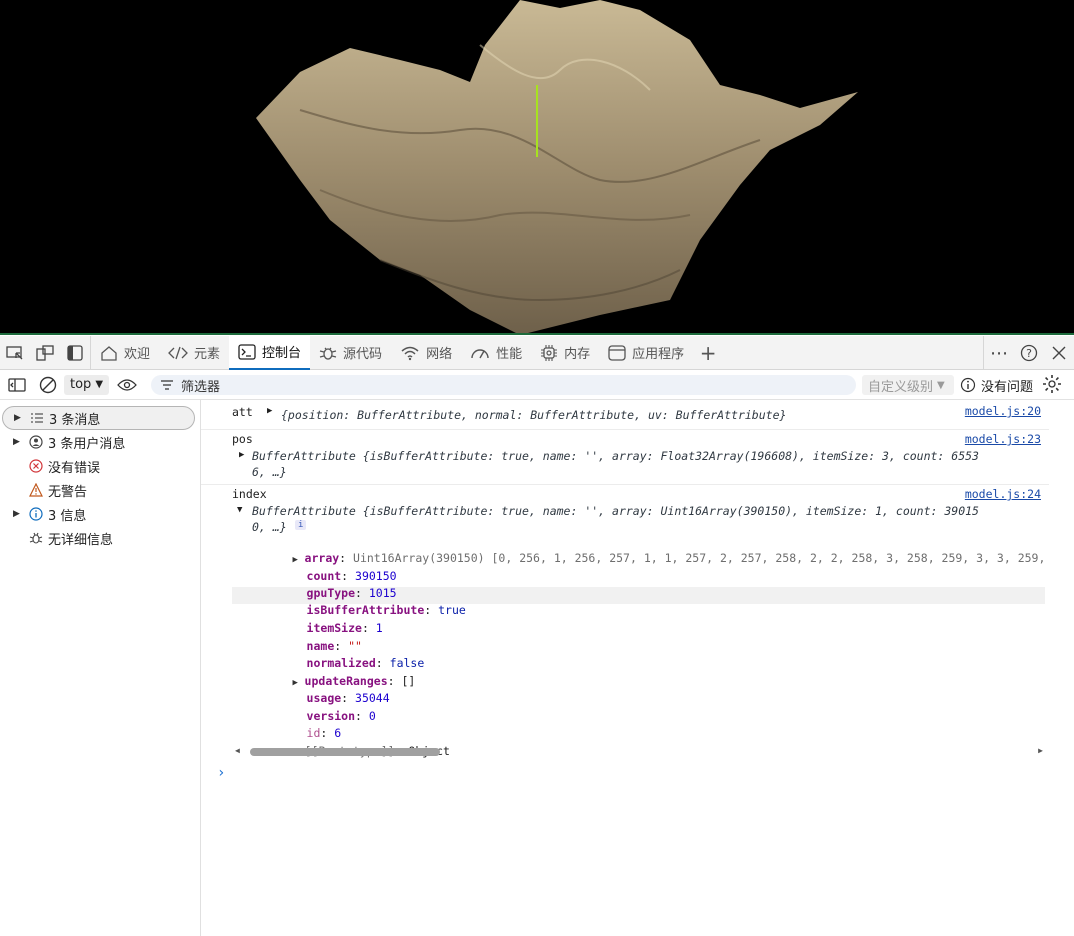  I want to click on code-icon, so click(178, 353).